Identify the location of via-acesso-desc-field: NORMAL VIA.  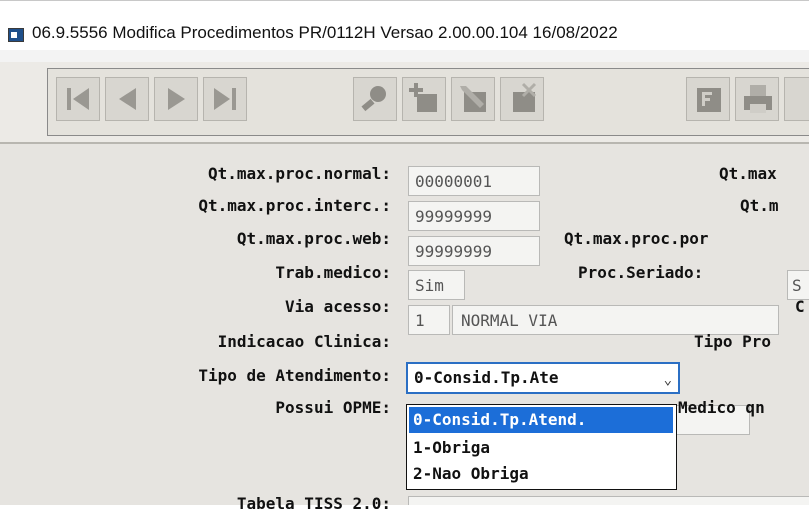
(615, 320).